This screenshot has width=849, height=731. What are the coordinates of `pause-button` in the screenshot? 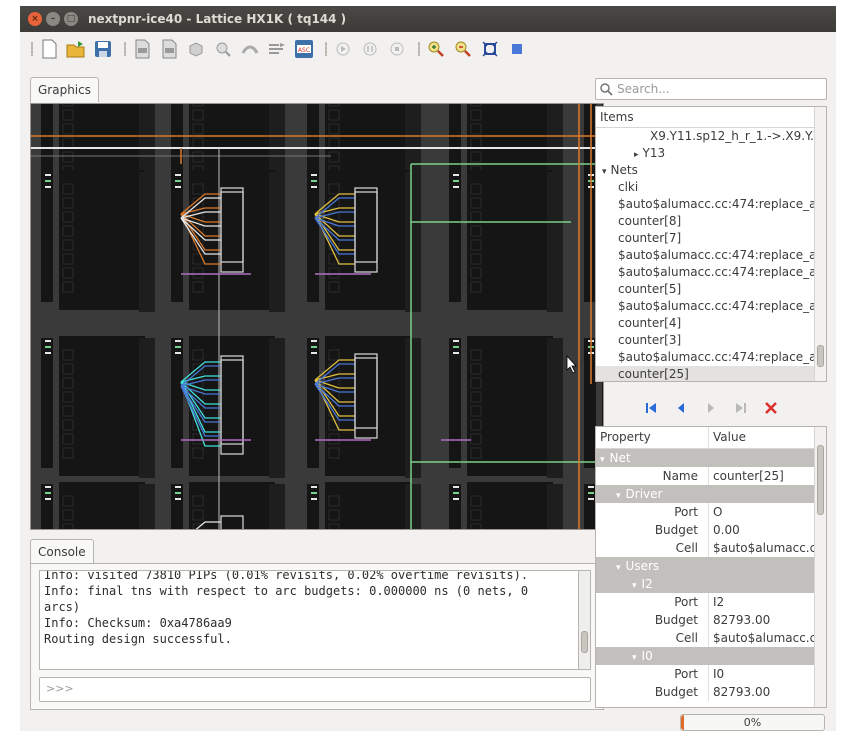 It's located at (370, 49).